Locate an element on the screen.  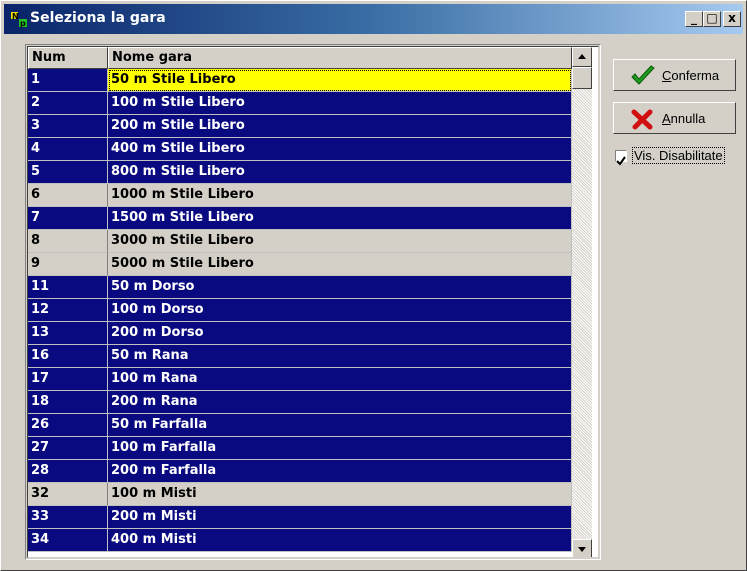
race-number: 3 is located at coordinates (68, 126).